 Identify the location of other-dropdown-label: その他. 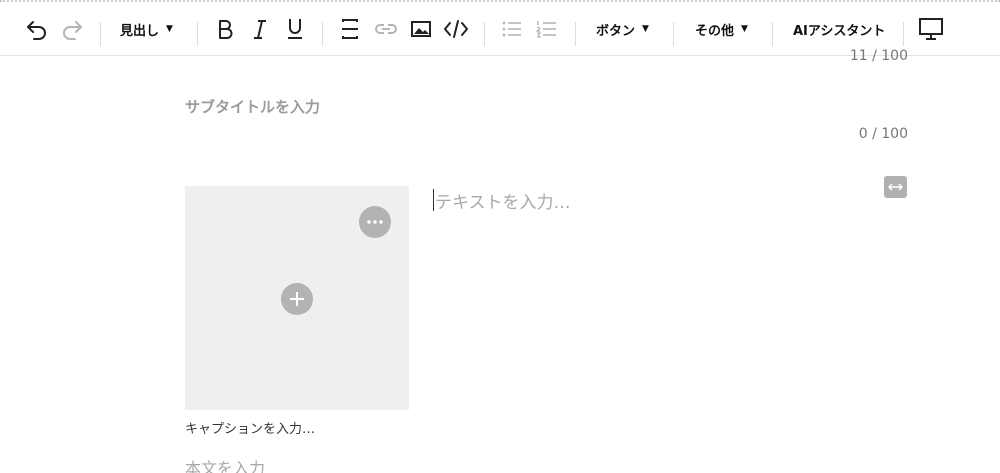
(715, 31).